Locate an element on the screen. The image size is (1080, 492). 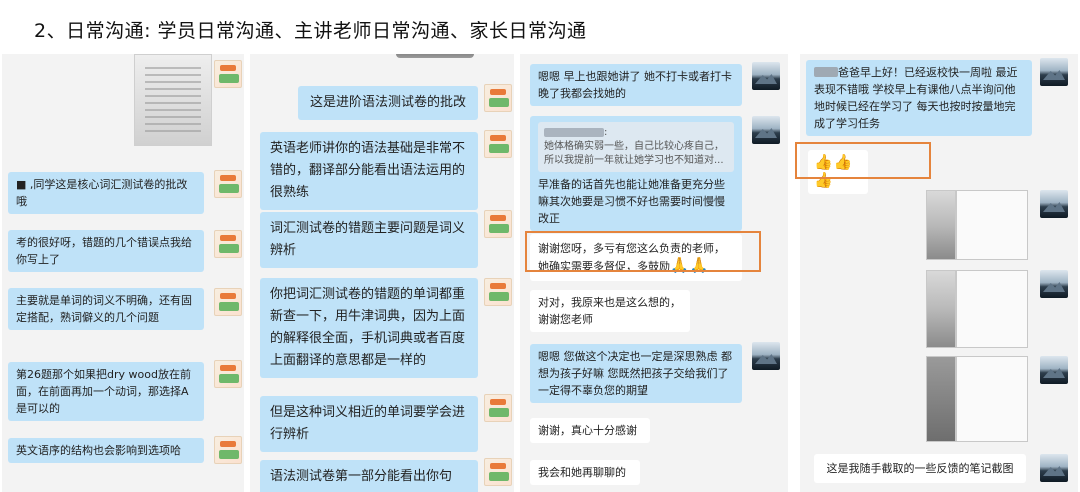
message-text: 第26题那个如果把dry wood放在前面，在前面再加一个动词，那选择A是可以的 is located at coordinates (103, 391).